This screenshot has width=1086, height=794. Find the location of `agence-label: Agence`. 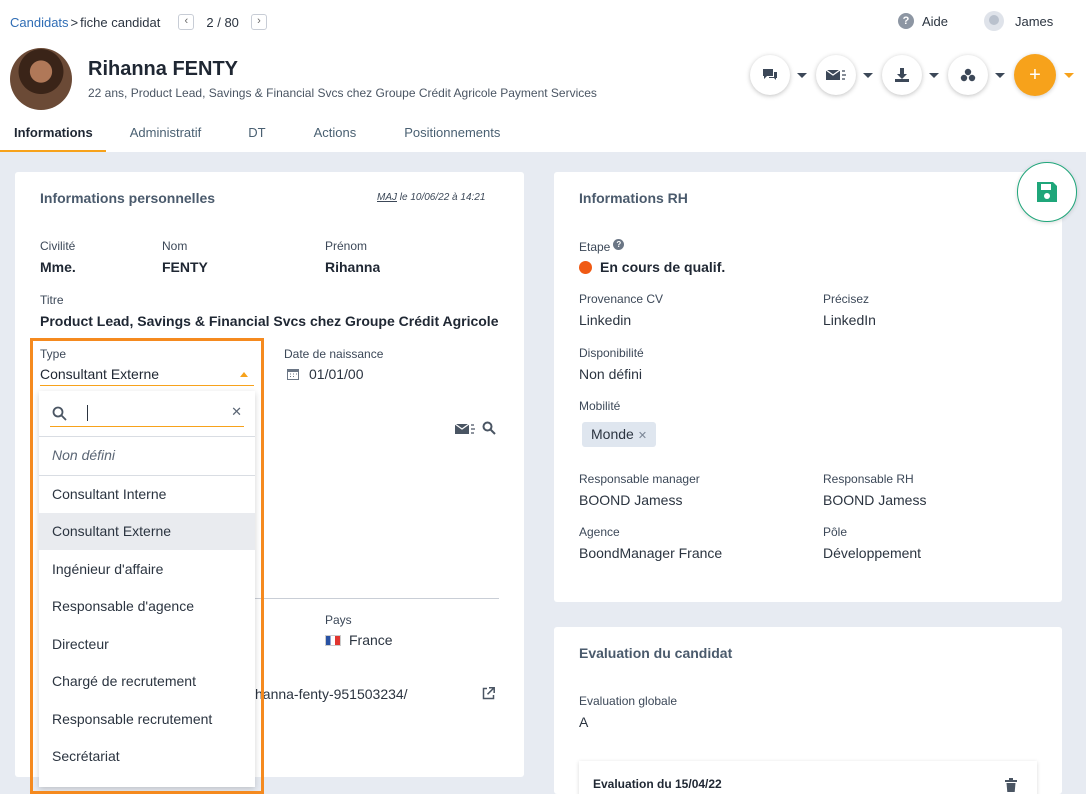

agence-label: Agence is located at coordinates (599, 532).